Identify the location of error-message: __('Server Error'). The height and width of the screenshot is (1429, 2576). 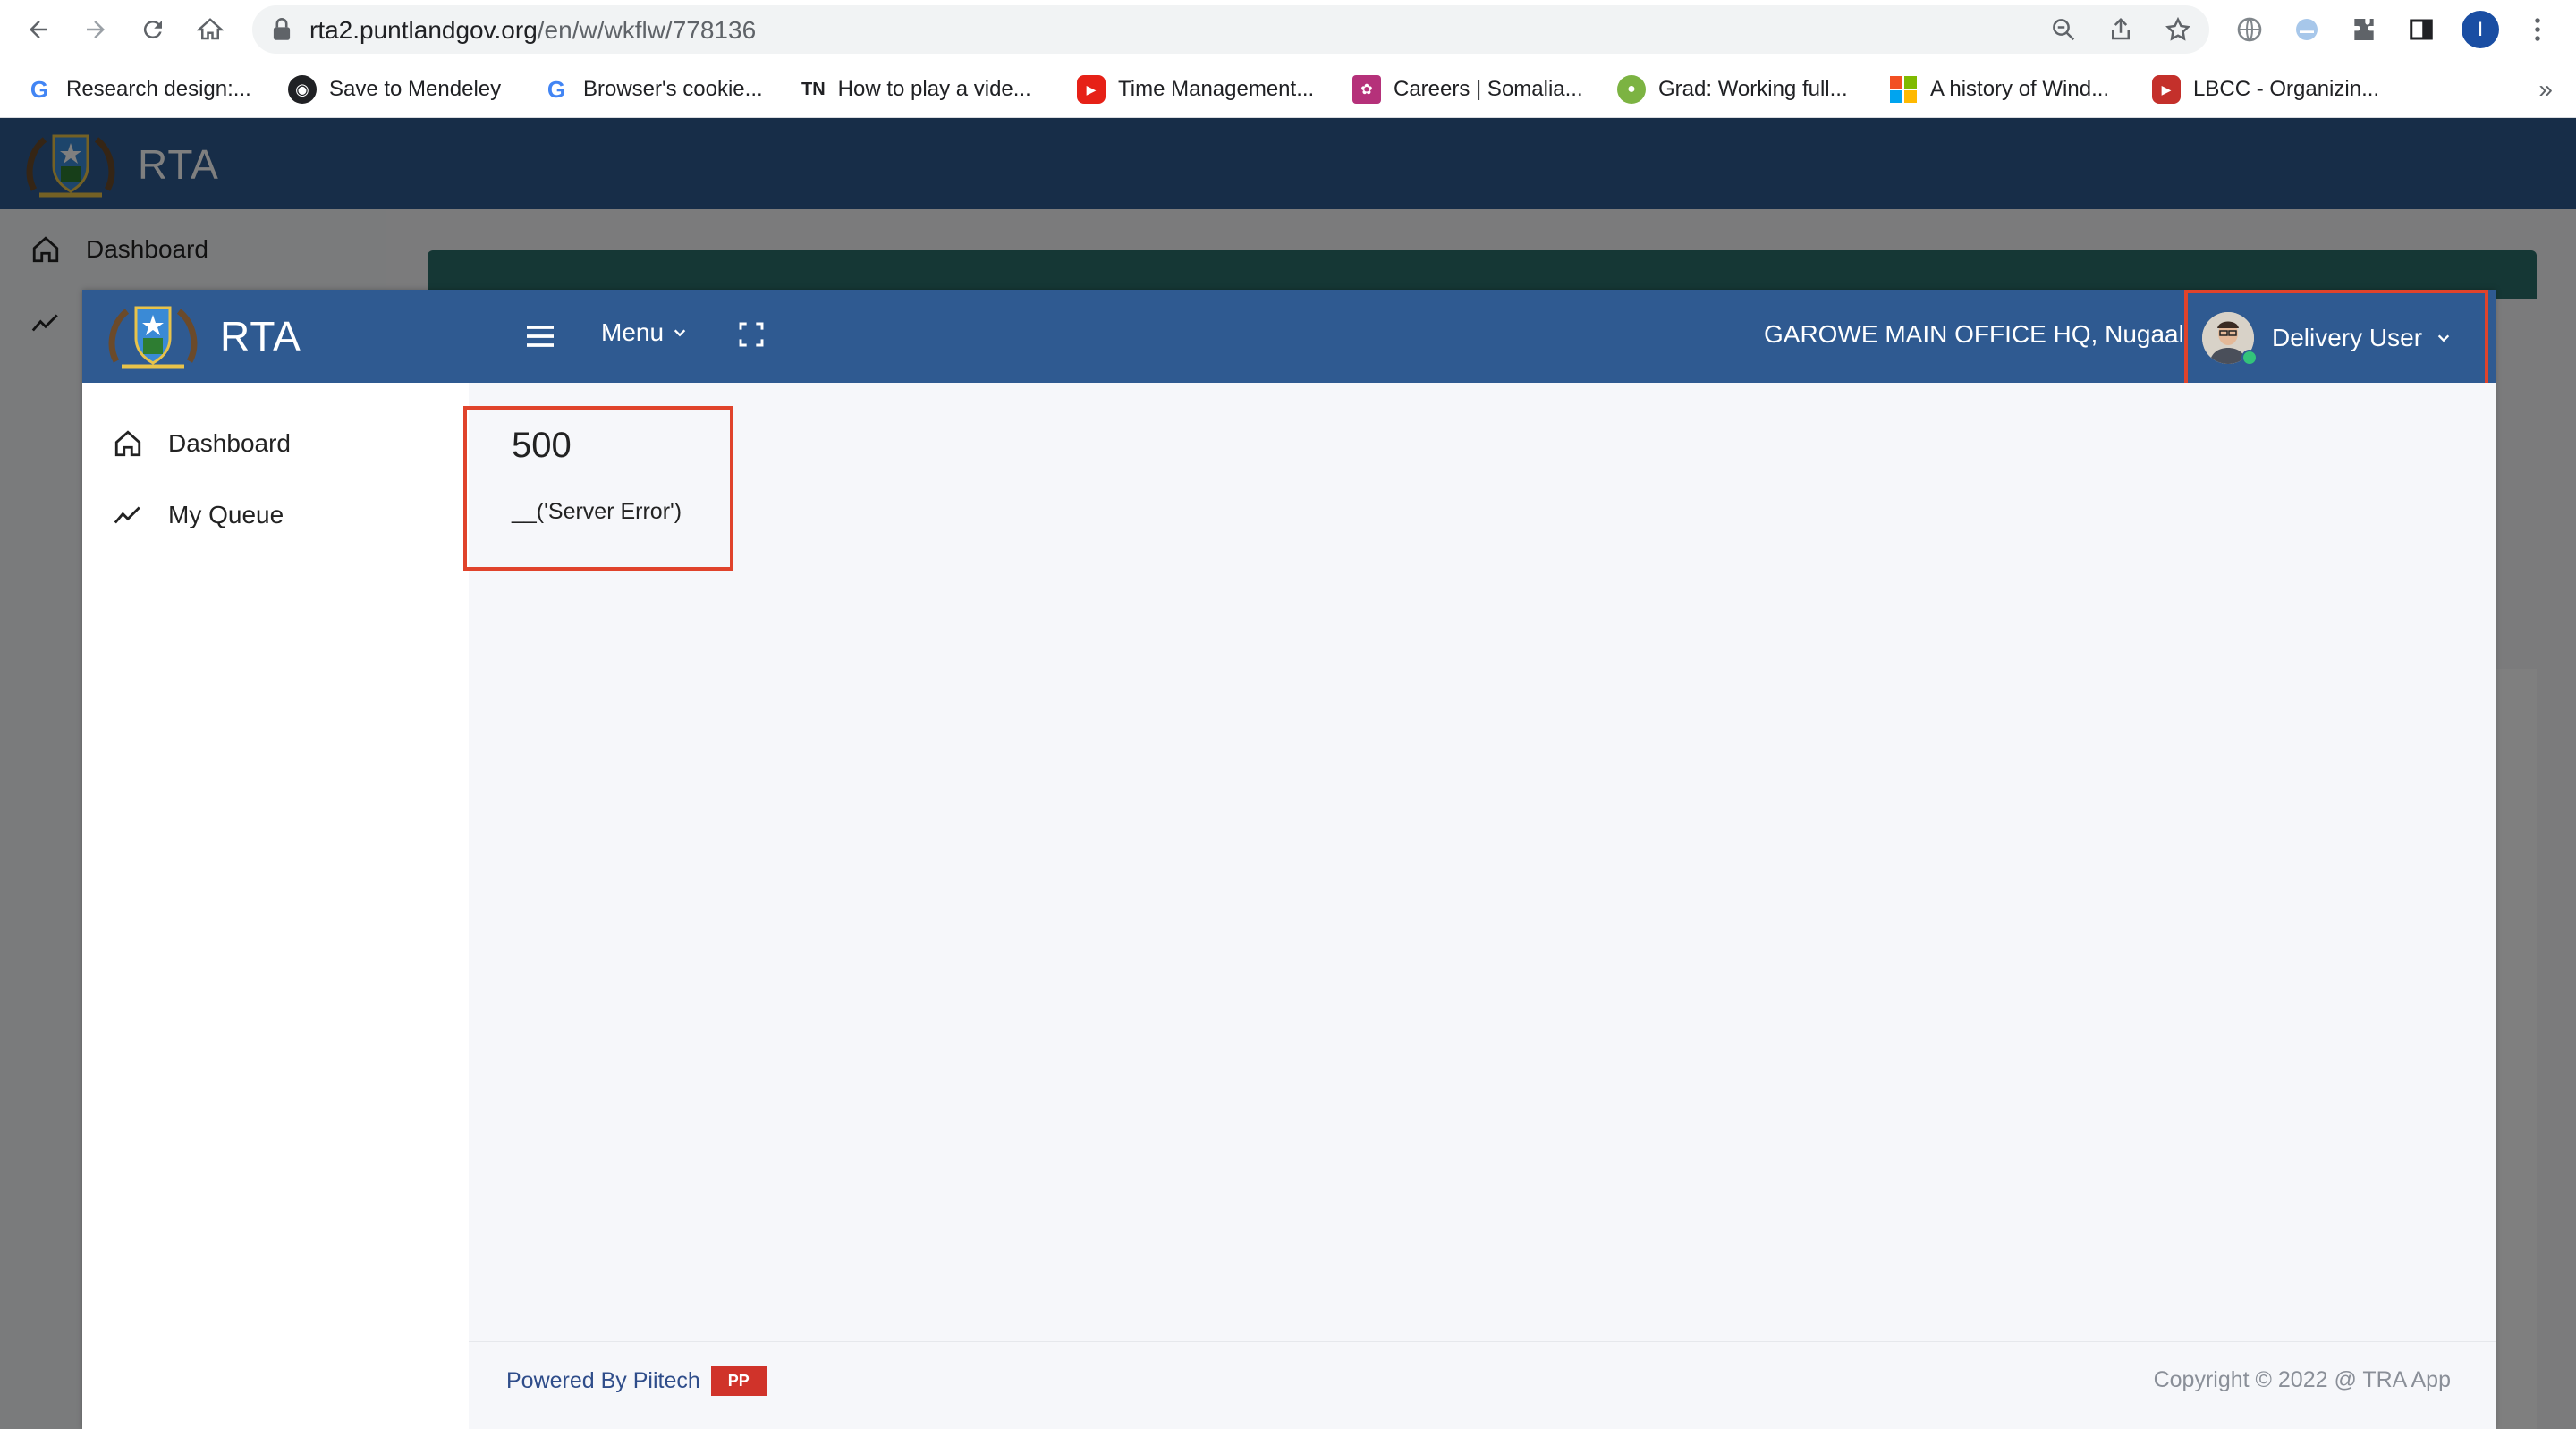
(597, 511).